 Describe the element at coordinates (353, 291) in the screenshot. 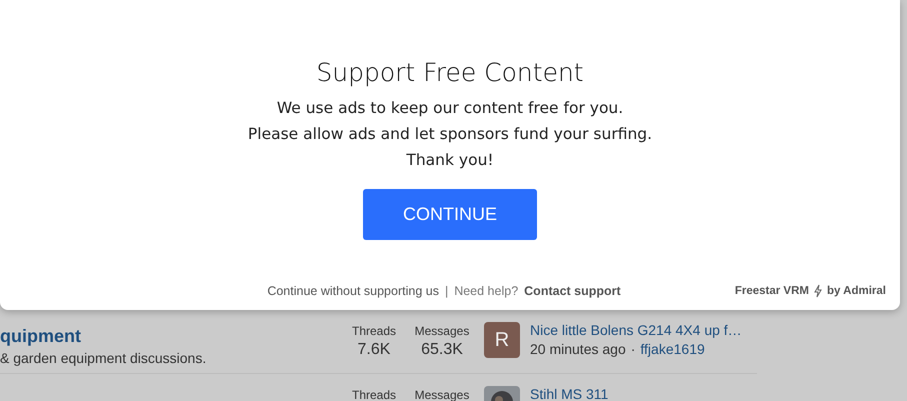

I see `skip-link: Continue without supporting us` at that location.